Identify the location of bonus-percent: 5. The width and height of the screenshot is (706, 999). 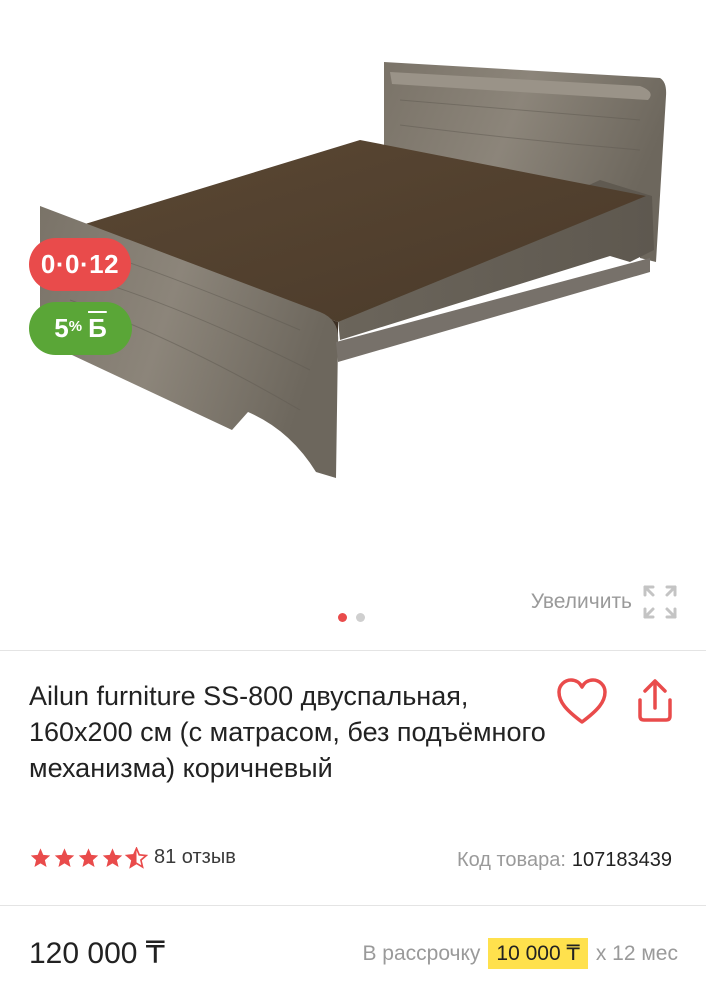
(61, 328).